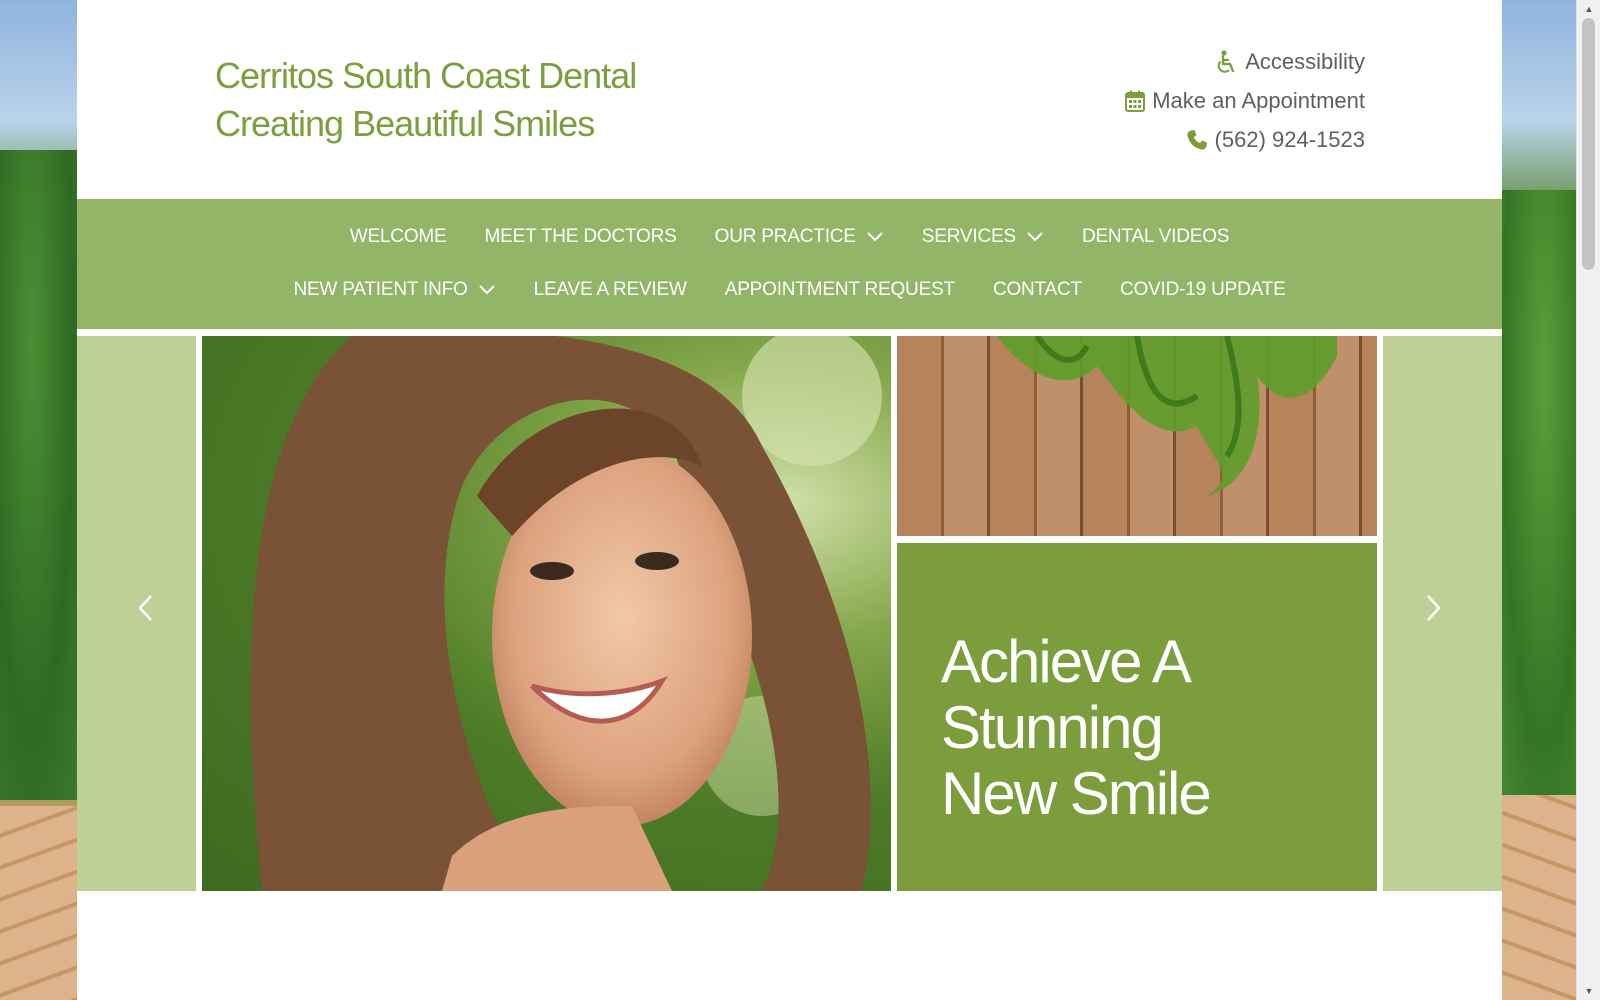  I want to click on scrollbar-thumb, so click(1588, 144).